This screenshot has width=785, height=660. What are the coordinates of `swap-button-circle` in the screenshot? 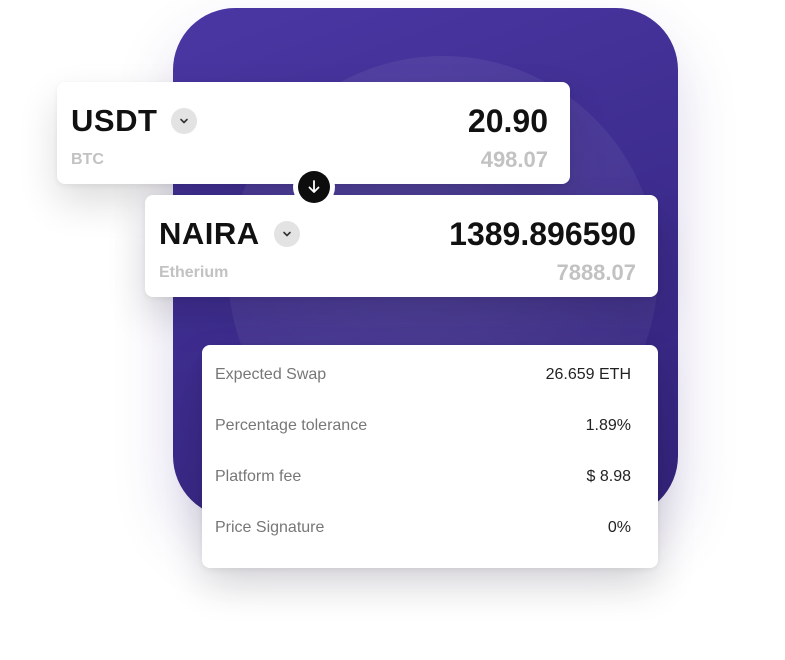 It's located at (314, 187).